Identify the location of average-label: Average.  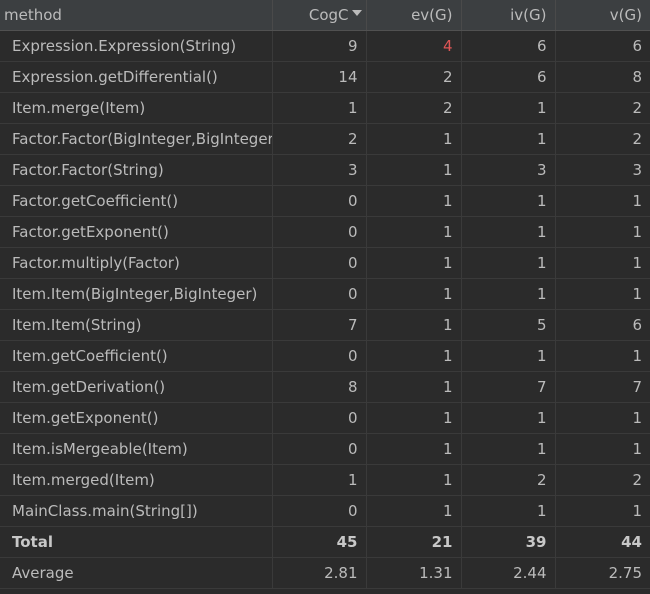
(136, 573).